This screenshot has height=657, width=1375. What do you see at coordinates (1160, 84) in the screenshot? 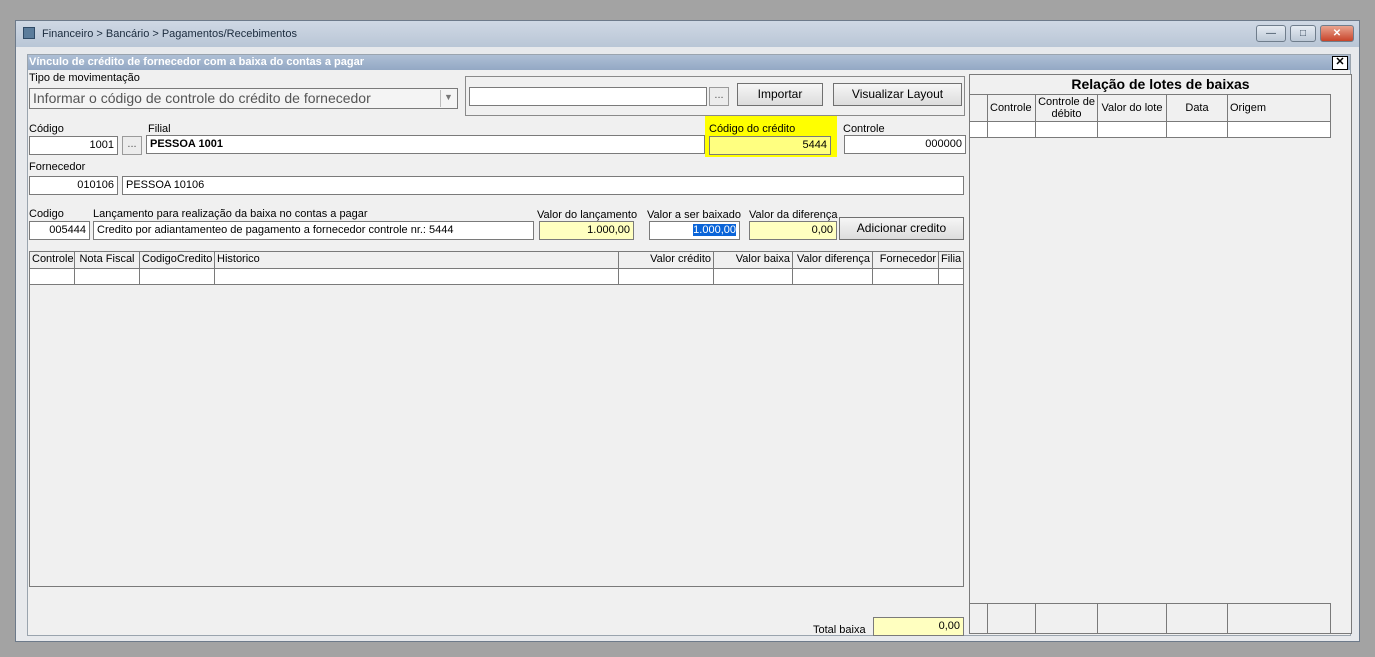
I see `lotes-grid-title: Relação de lotes de baixas` at bounding box center [1160, 84].